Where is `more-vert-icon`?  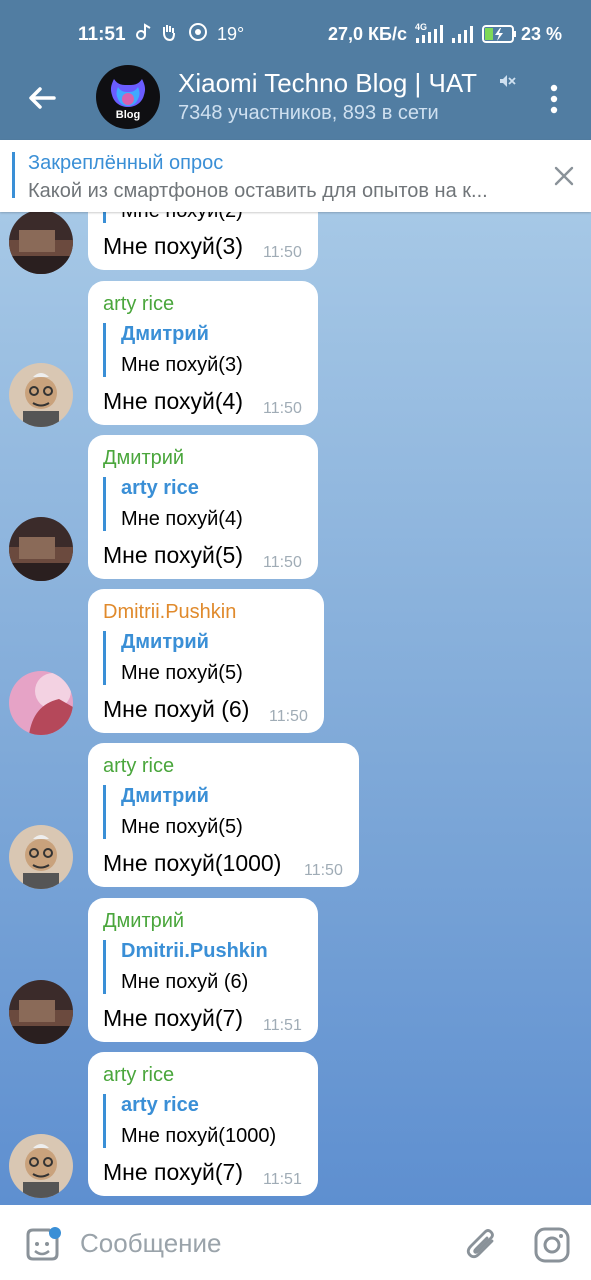 more-vert-icon is located at coordinates (554, 100).